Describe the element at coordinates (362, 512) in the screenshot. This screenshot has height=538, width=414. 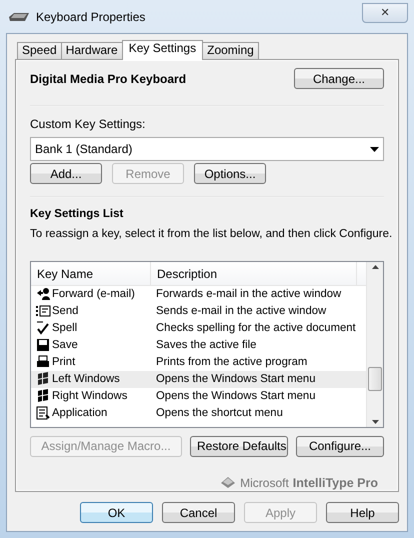
I see `dialog-button: Help` at that location.